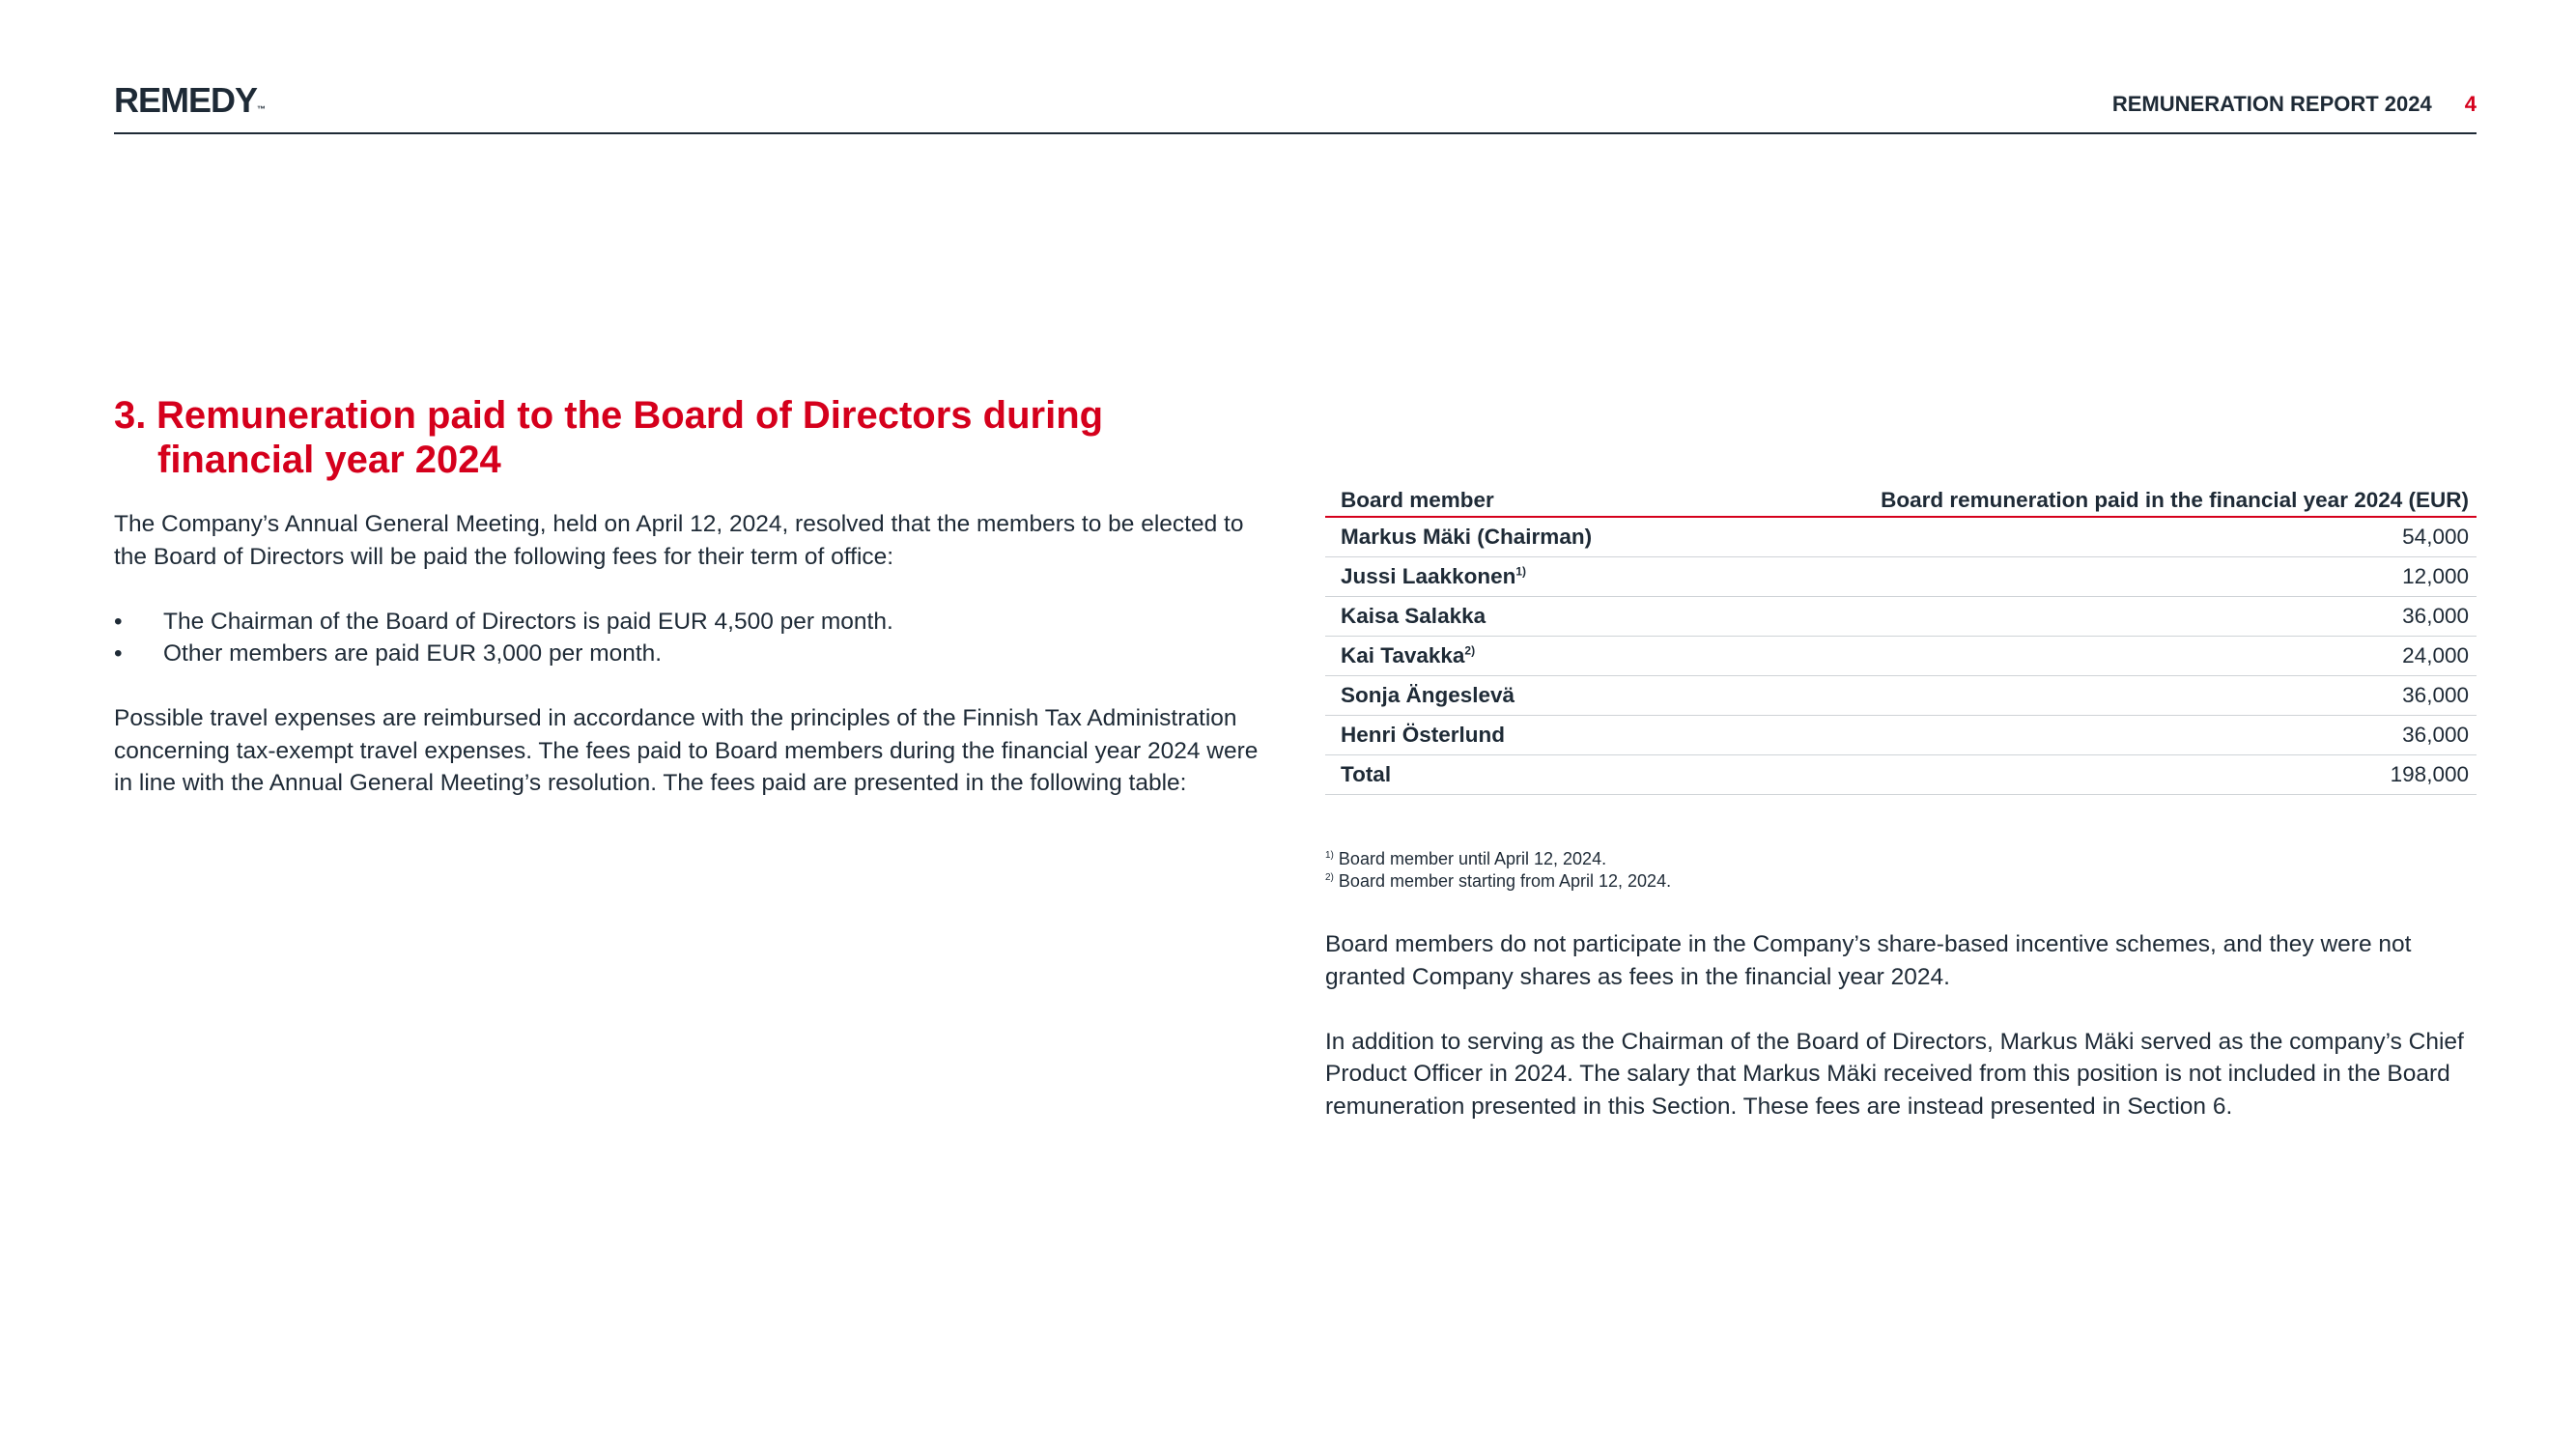  Describe the element at coordinates (2079, 537) in the screenshot. I see `remuneration-value: 54,000` at that location.